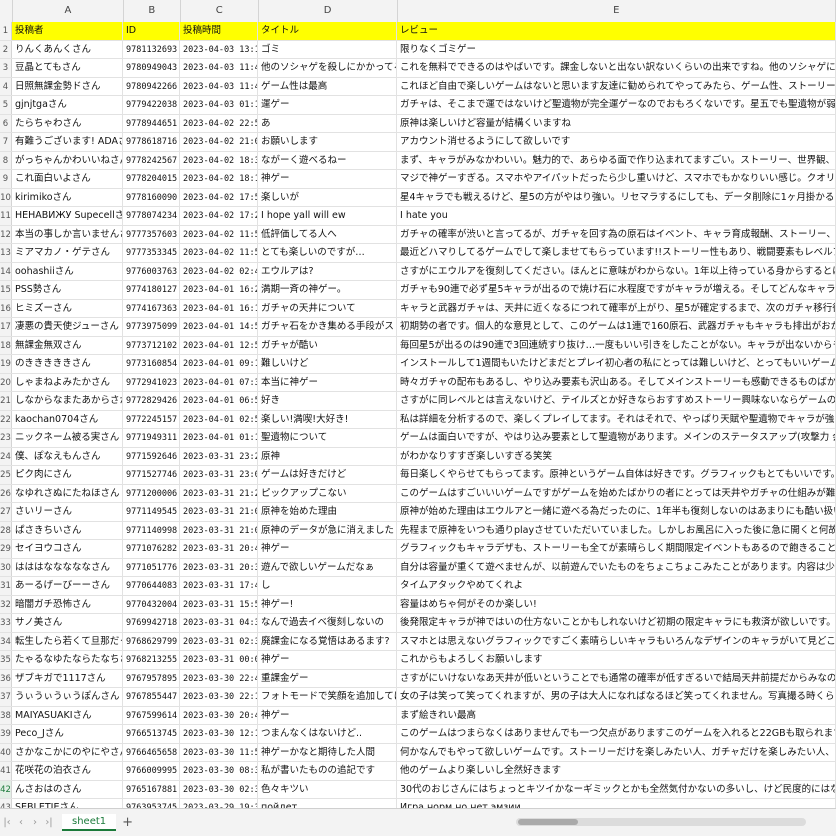 This screenshot has height=836, width=836. What do you see at coordinates (219, 604) in the screenshot?
I see `time-cell: 2023-03-31 15:58` at bounding box center [219, 604].